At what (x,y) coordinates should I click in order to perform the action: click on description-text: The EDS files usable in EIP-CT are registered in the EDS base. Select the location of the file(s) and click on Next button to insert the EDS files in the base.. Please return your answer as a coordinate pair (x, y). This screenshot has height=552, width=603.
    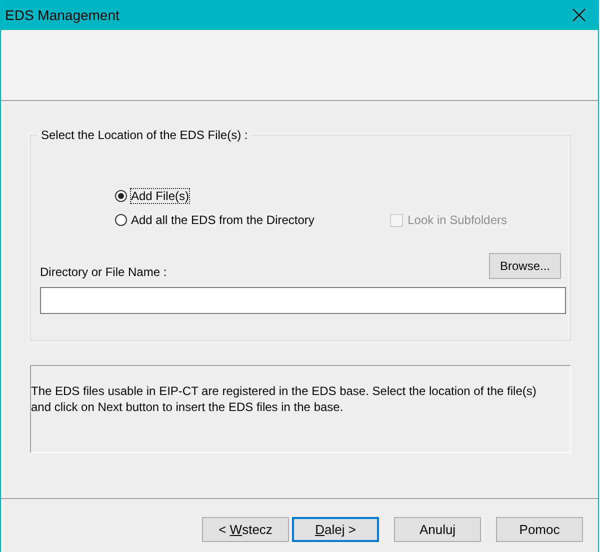
    Looking at the image, I should click on (300, 409).